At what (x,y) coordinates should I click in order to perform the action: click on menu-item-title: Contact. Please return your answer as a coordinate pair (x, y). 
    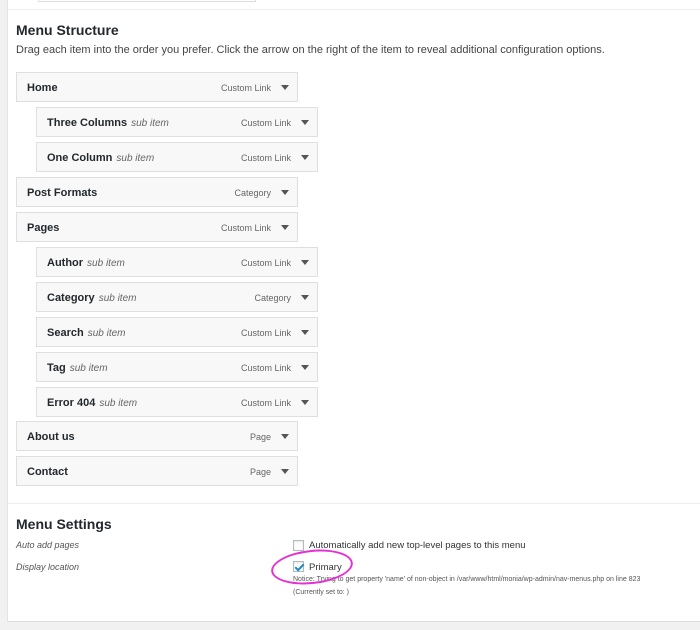
    Looking at the image, I should click on (47, 472).